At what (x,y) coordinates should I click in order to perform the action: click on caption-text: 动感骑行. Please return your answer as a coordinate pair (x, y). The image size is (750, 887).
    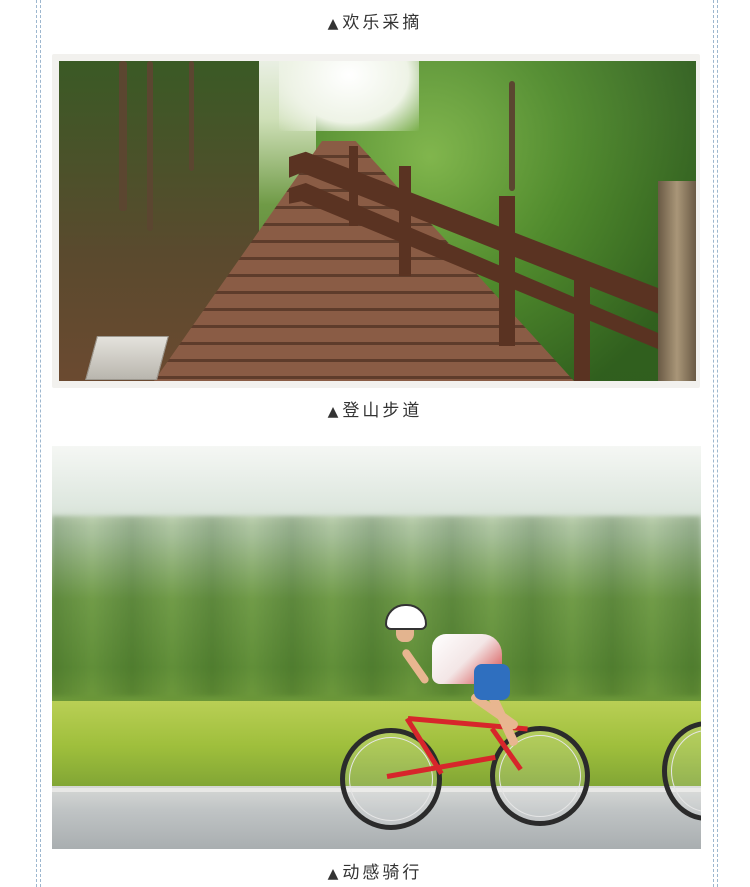
    Looking at the image, I should click on (382, 873).